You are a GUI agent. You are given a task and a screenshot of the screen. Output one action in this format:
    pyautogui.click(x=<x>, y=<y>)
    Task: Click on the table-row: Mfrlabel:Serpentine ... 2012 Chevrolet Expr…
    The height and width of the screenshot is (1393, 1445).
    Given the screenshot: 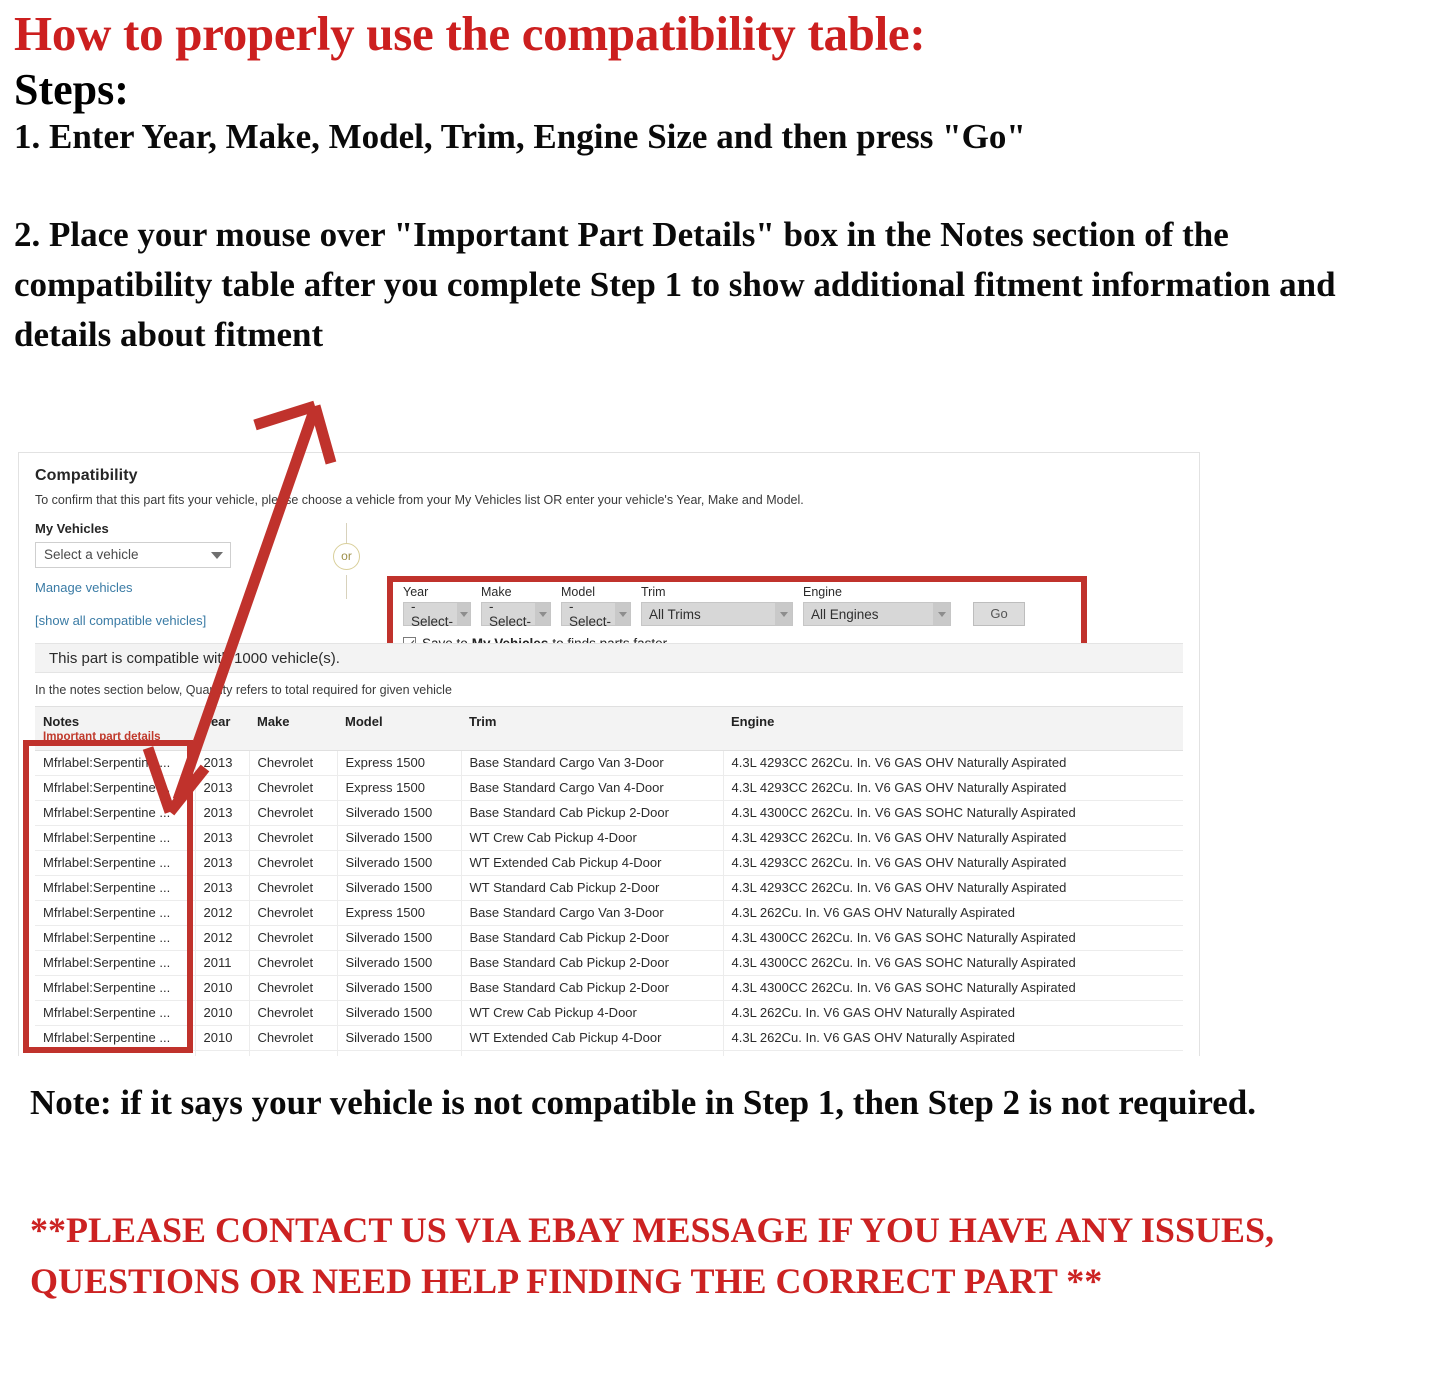 What is the action you would take?
    pyautogui.click(x=609, y=913)
    